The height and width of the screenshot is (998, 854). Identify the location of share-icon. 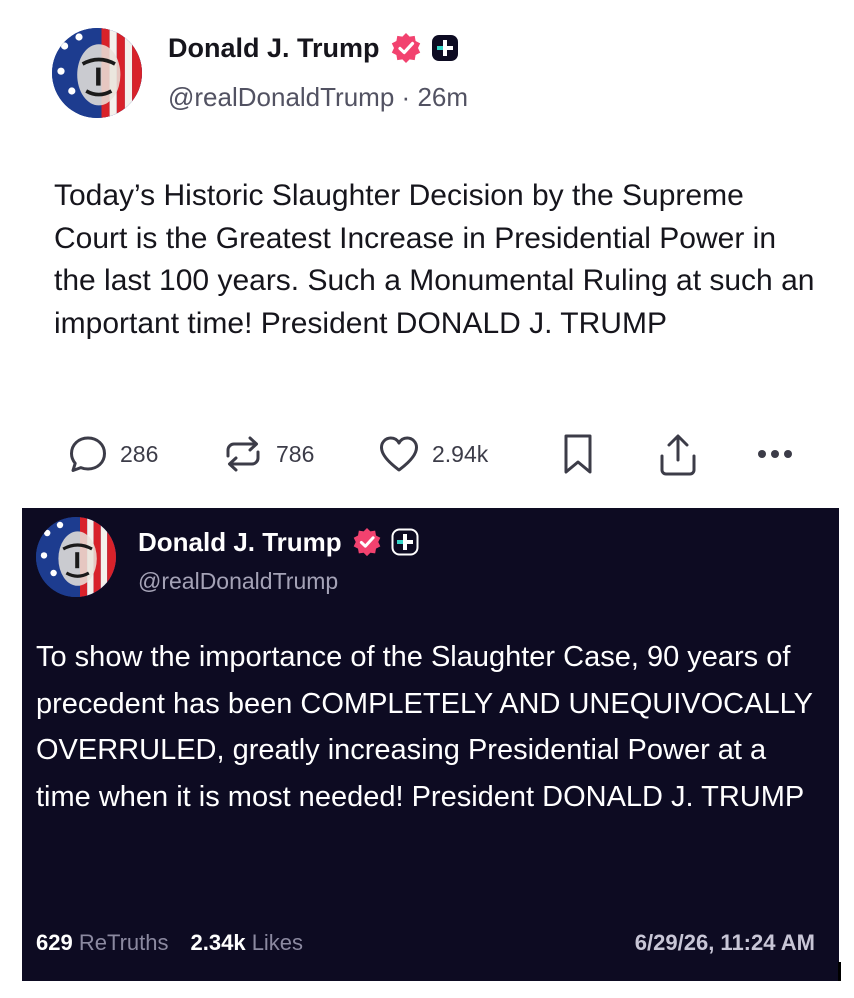
(678, 455).